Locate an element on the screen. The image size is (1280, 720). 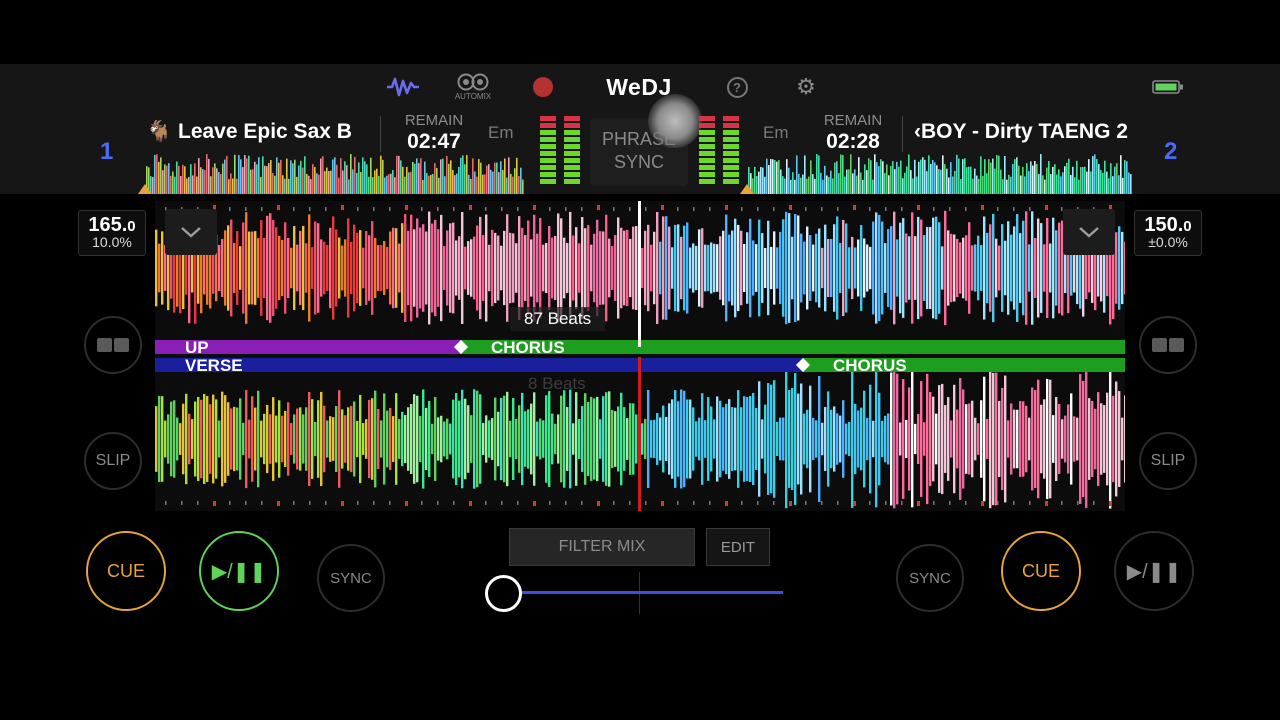
edit-button: EDIT is located at coordinates (738, 547).